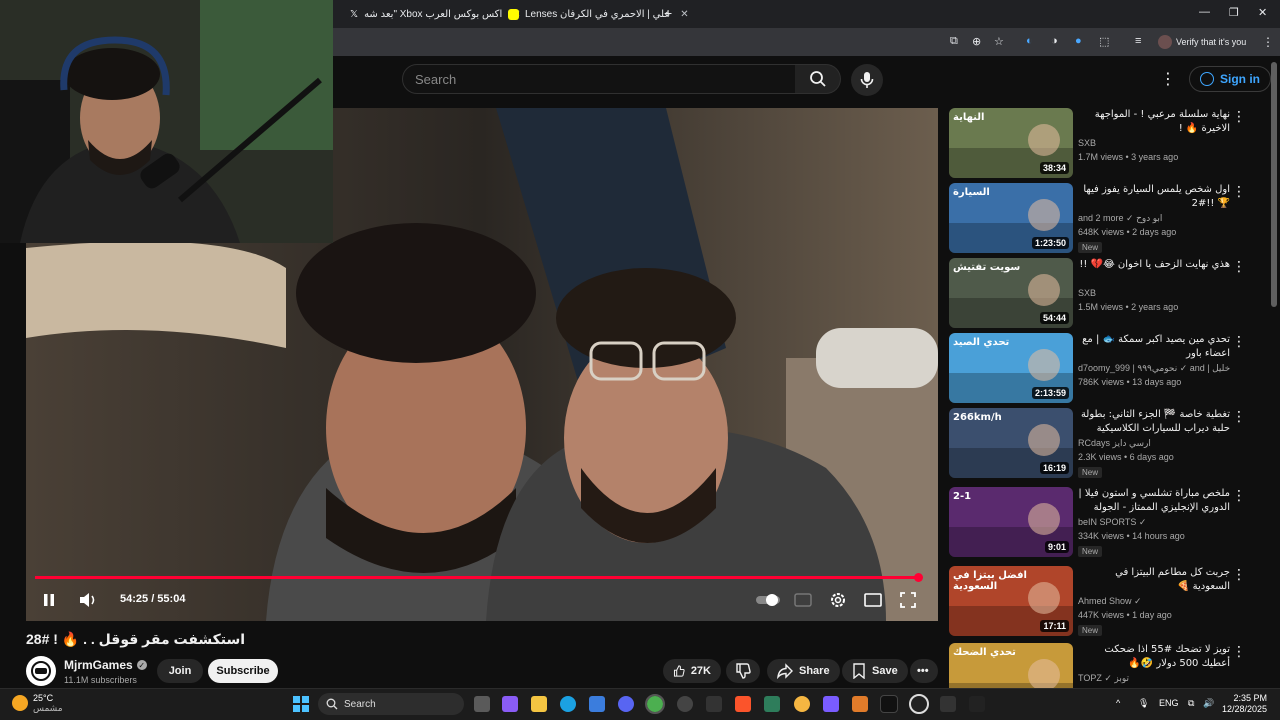 This screenshot has width=1280, height=720. What do you see at coordinates (105, 665) in the screenshot?
I see `channel-name: MjrmGames ✓` at bounding box center [105, 665].